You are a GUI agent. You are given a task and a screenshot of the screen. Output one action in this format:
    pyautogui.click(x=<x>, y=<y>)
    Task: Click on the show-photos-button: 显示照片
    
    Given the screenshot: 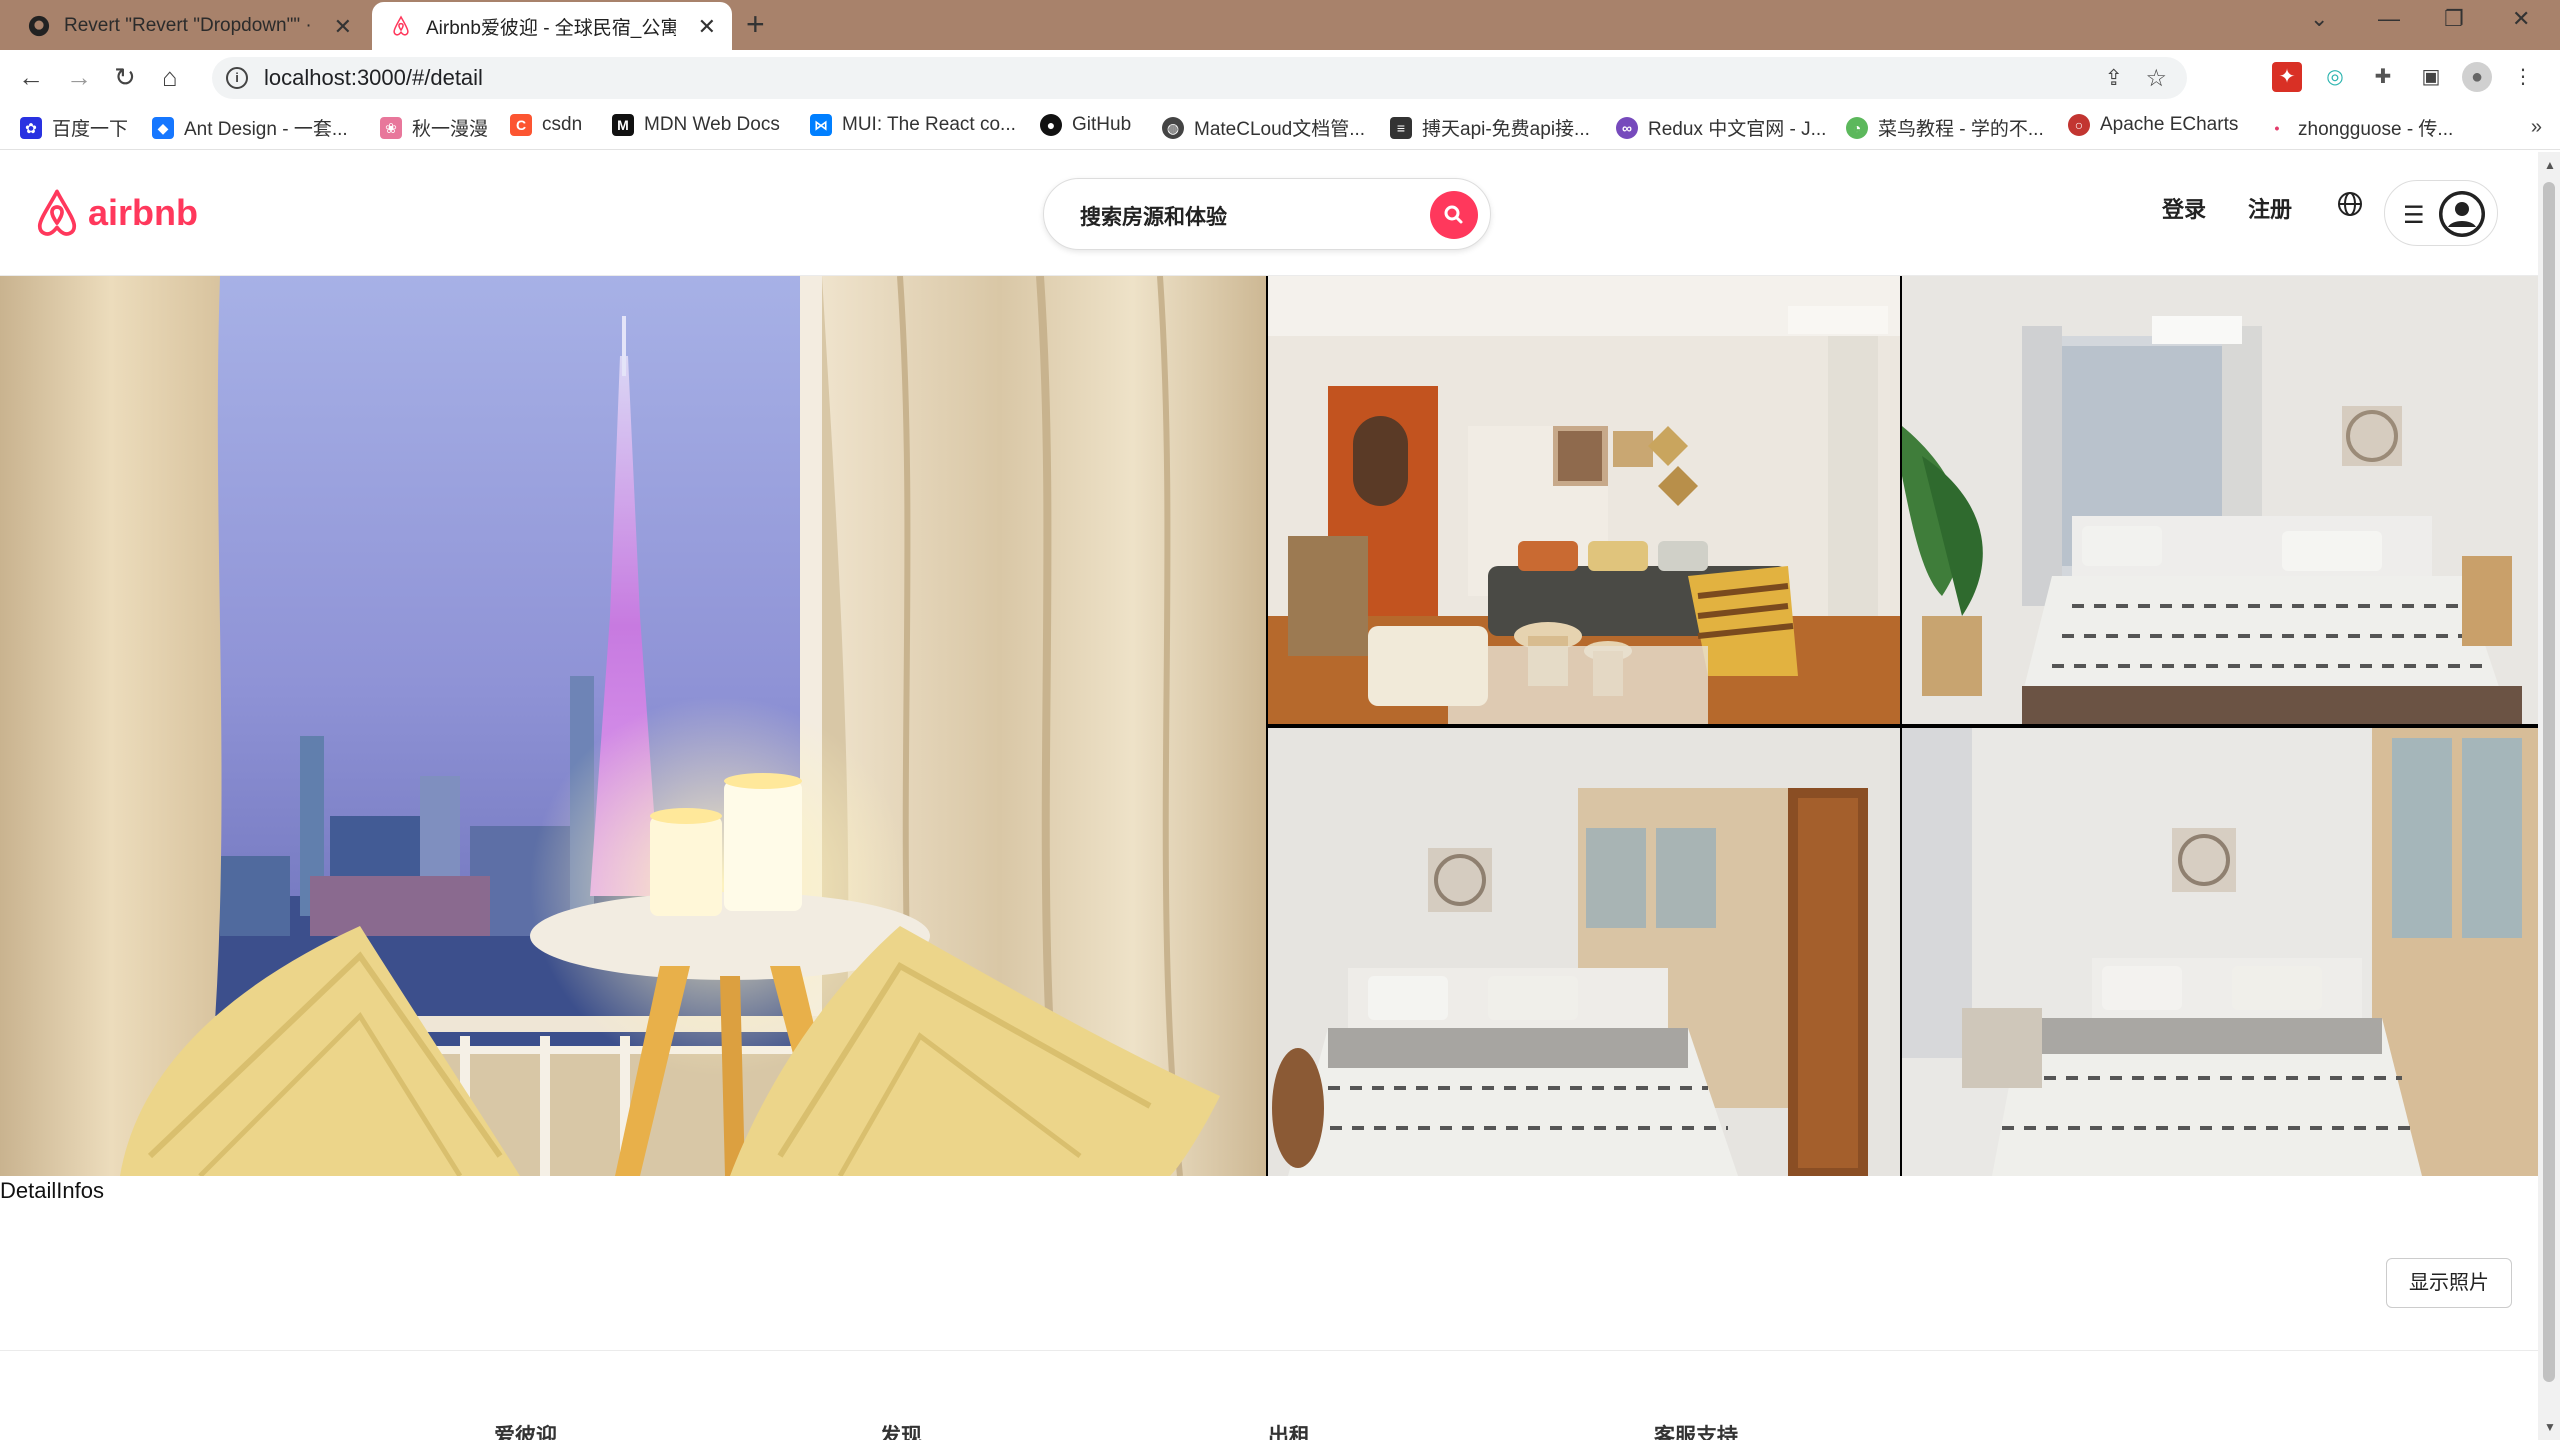 What is the action you would take?
    pyautogui.click(x=2449, y=1283)
    